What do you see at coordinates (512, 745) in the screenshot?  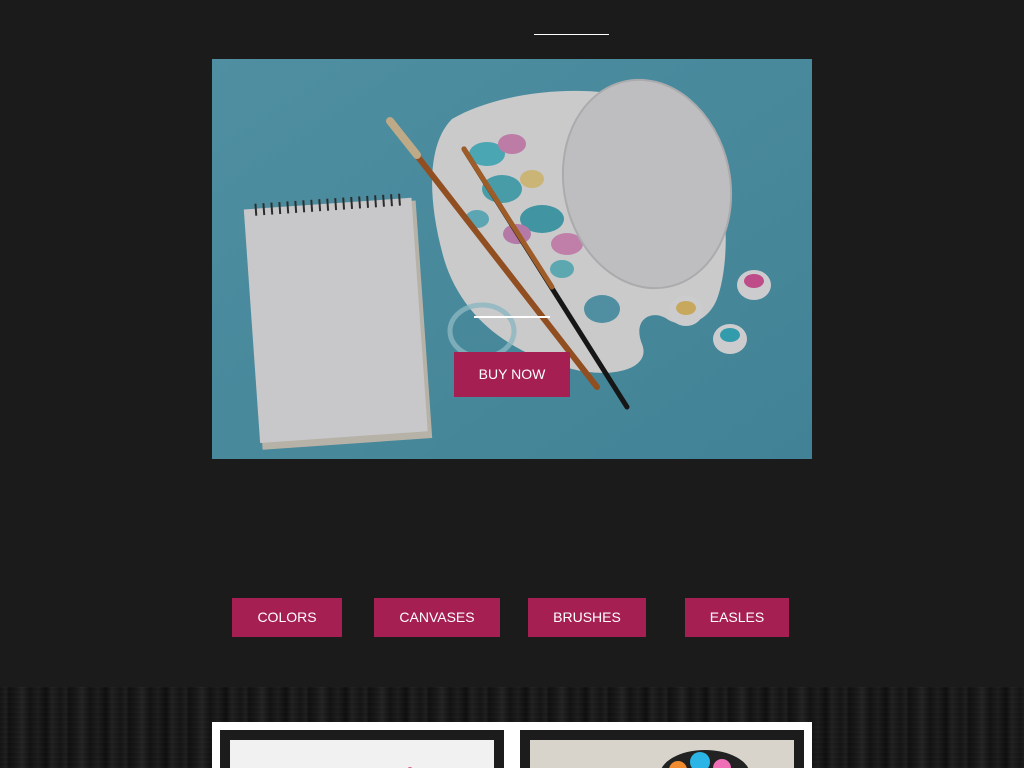 I see `products-panel` at bounding box center [512, 745].